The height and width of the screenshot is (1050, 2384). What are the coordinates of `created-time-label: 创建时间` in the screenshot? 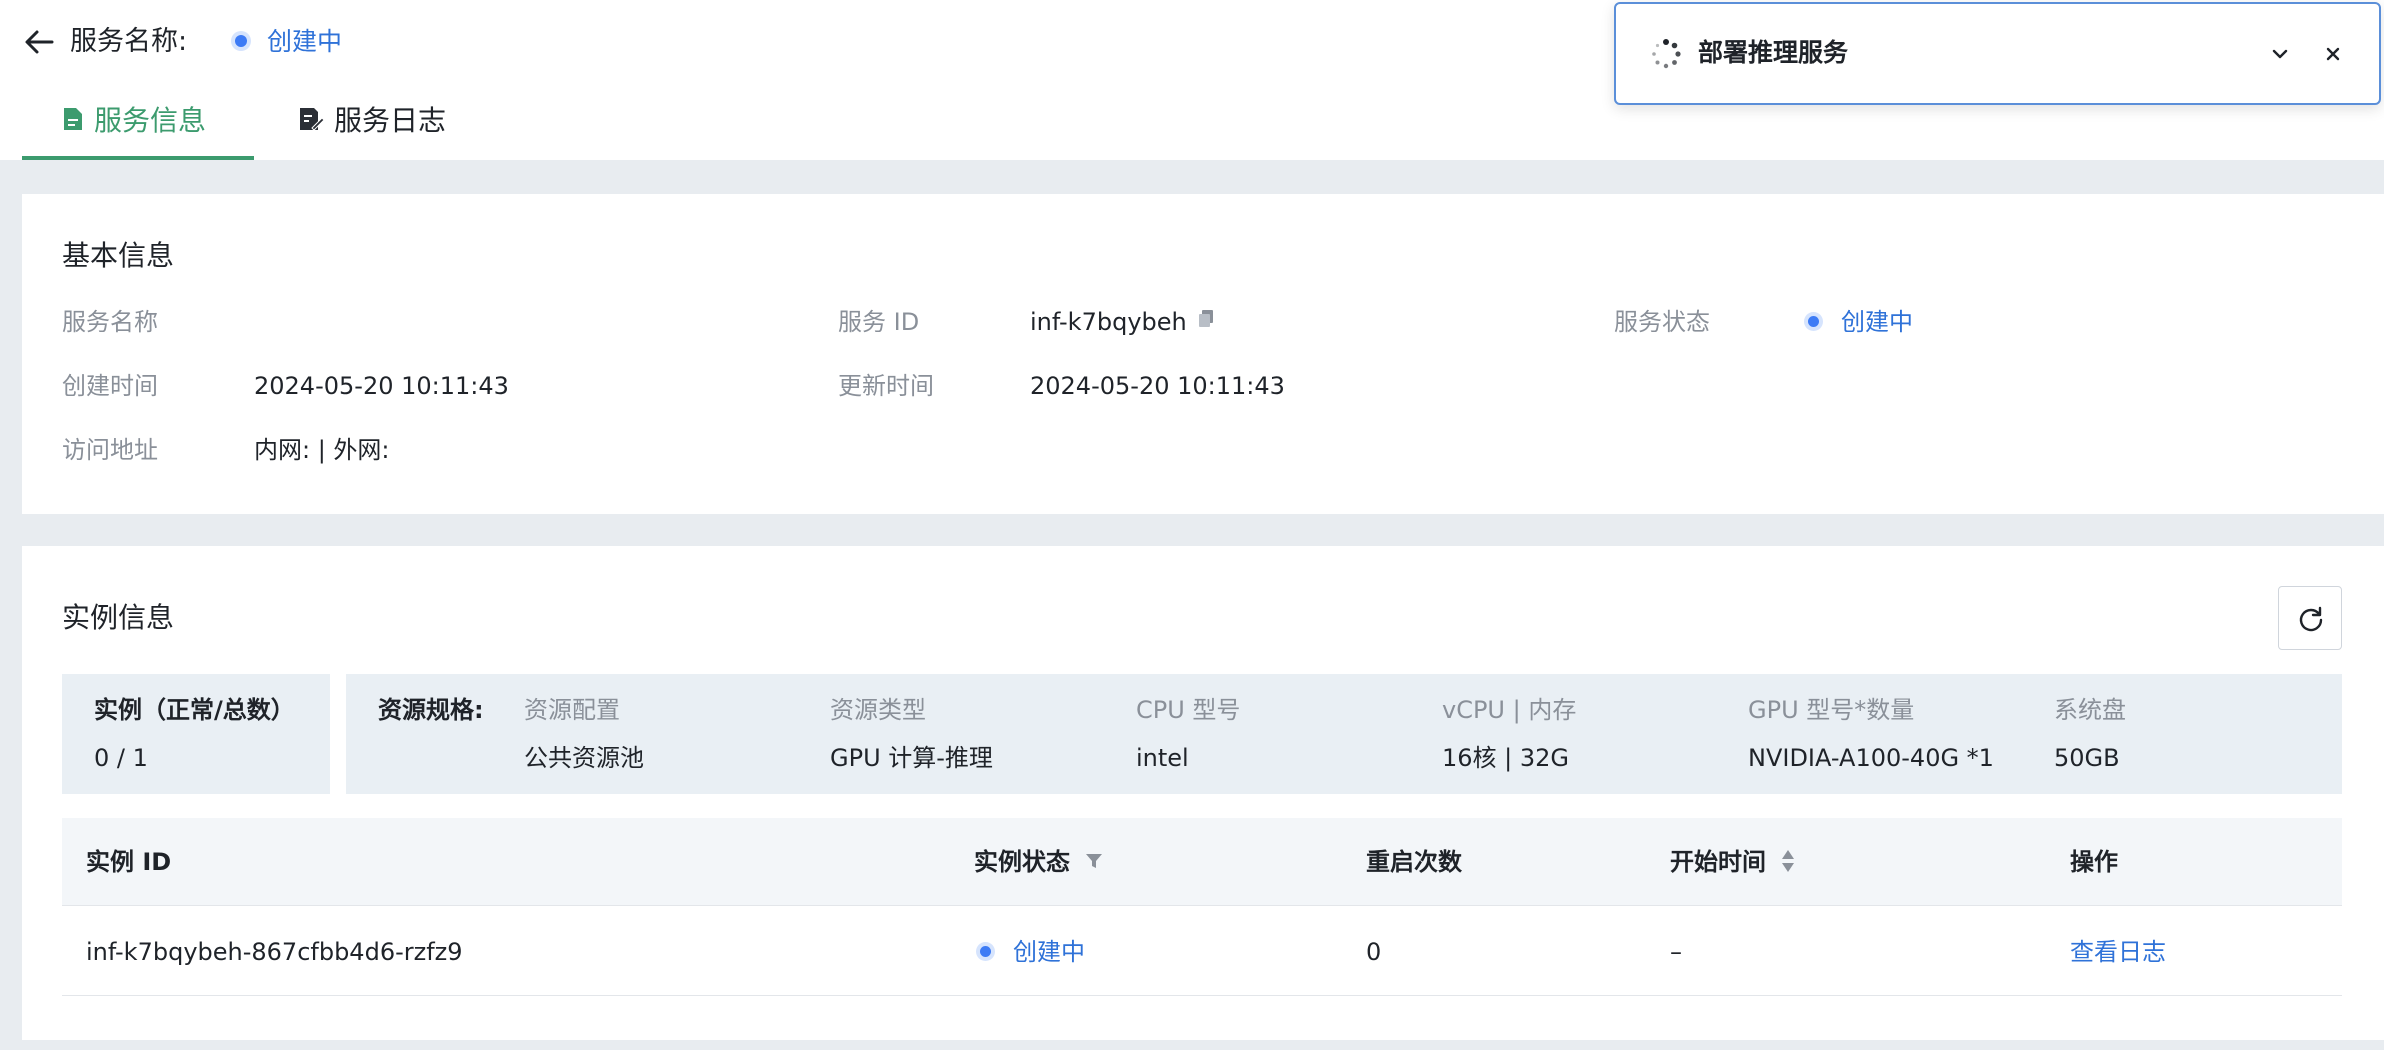 It's located at (110, 386).